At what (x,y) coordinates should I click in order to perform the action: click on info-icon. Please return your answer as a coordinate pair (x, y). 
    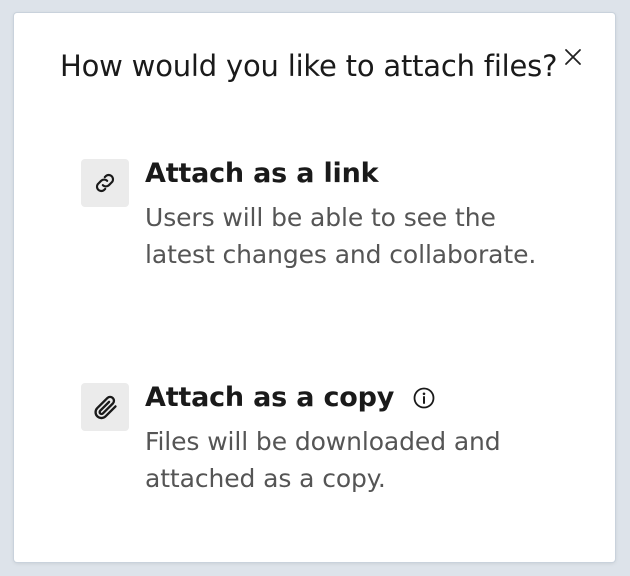
    Looking at the image, I should click on (424, 398).